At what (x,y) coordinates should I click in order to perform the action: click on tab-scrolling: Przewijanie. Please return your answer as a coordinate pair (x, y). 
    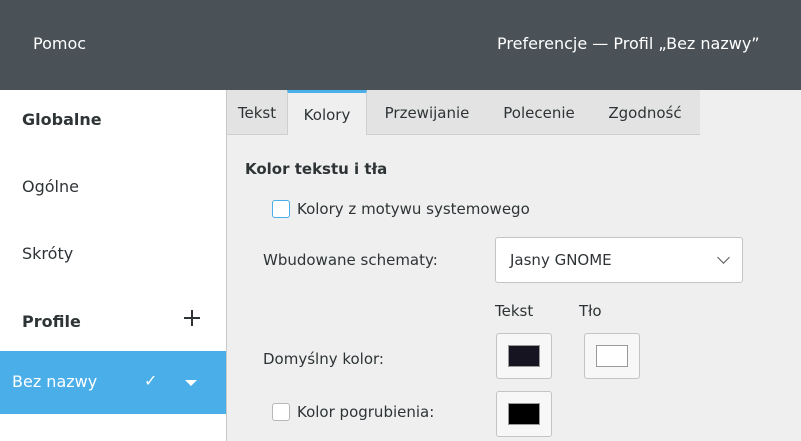
    Looking at the image, I should click on (427, 112).